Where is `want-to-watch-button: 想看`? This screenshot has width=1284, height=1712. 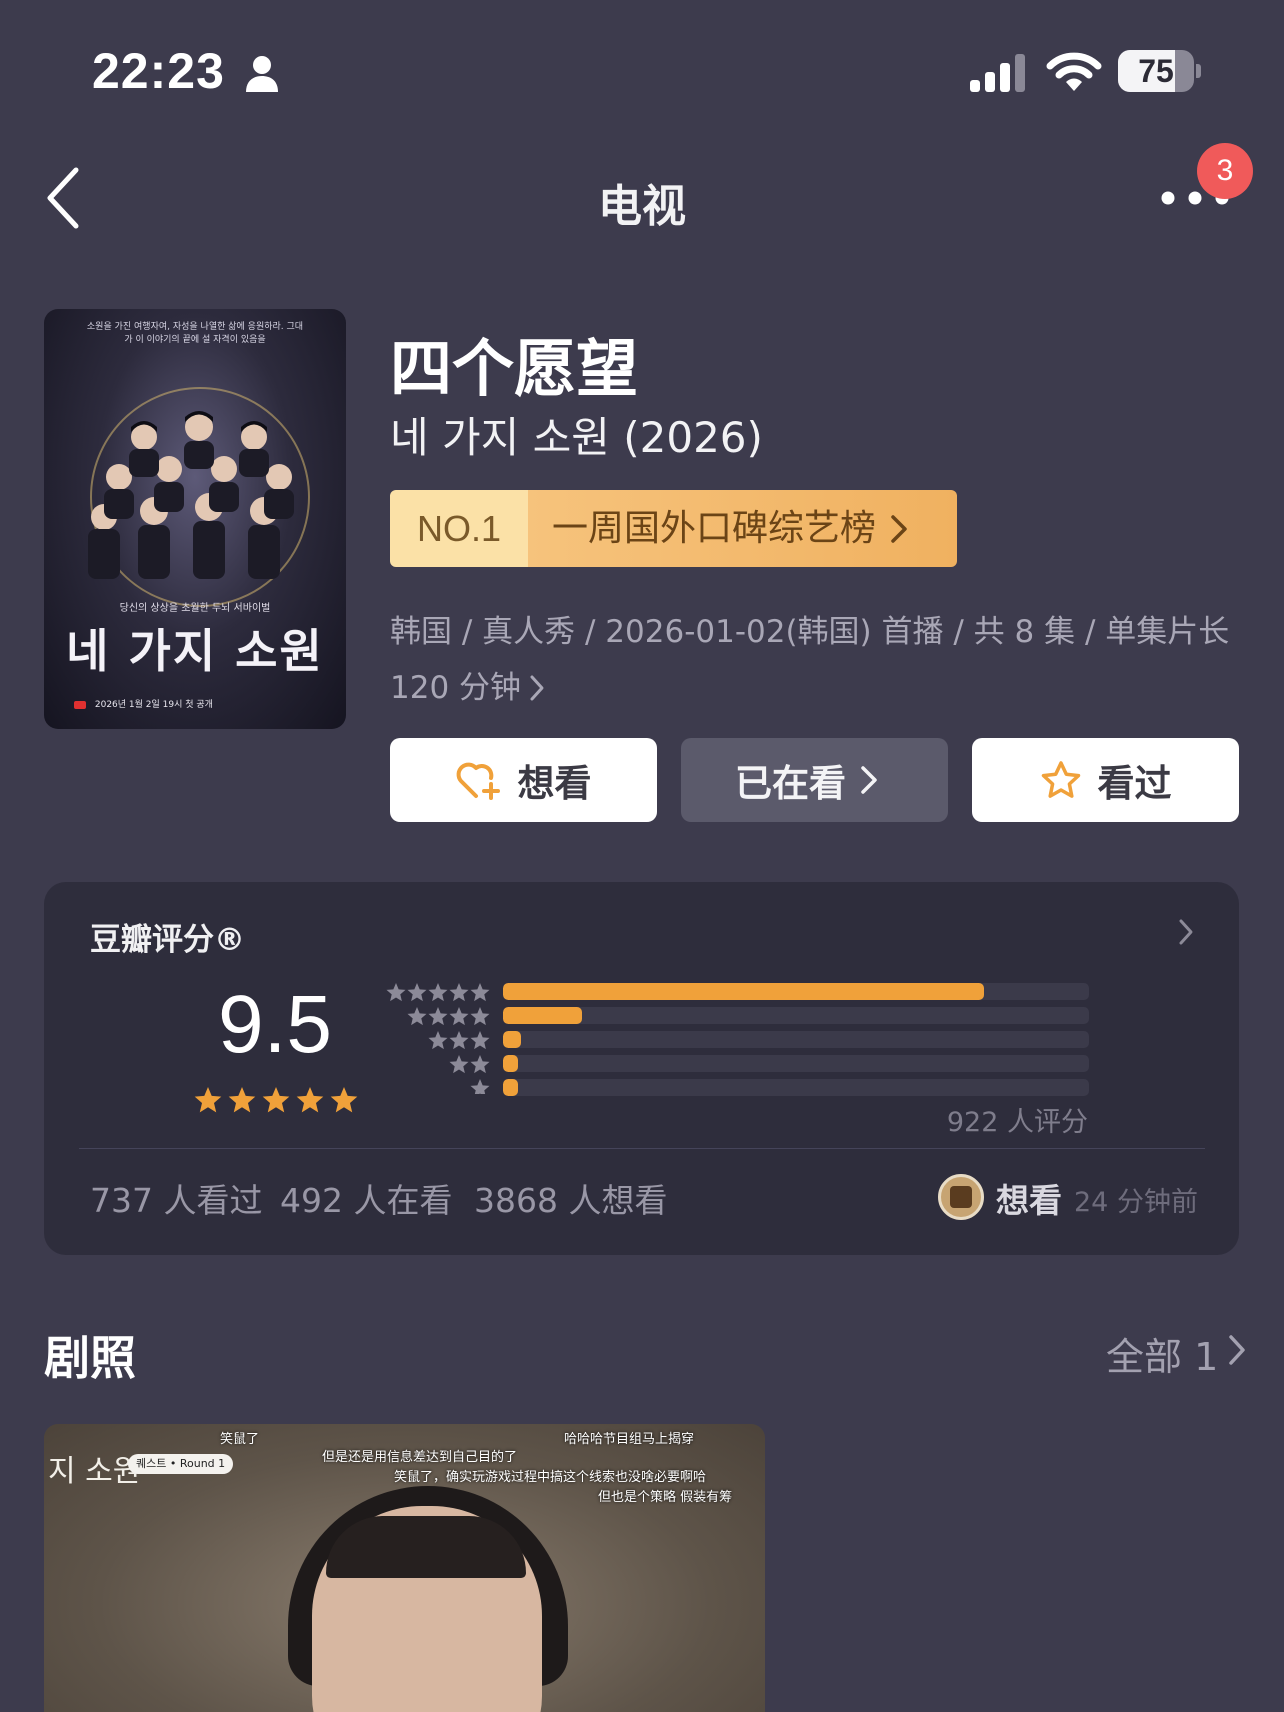 want-to-watch-button: 想看 is located at coordinates (523, 780).